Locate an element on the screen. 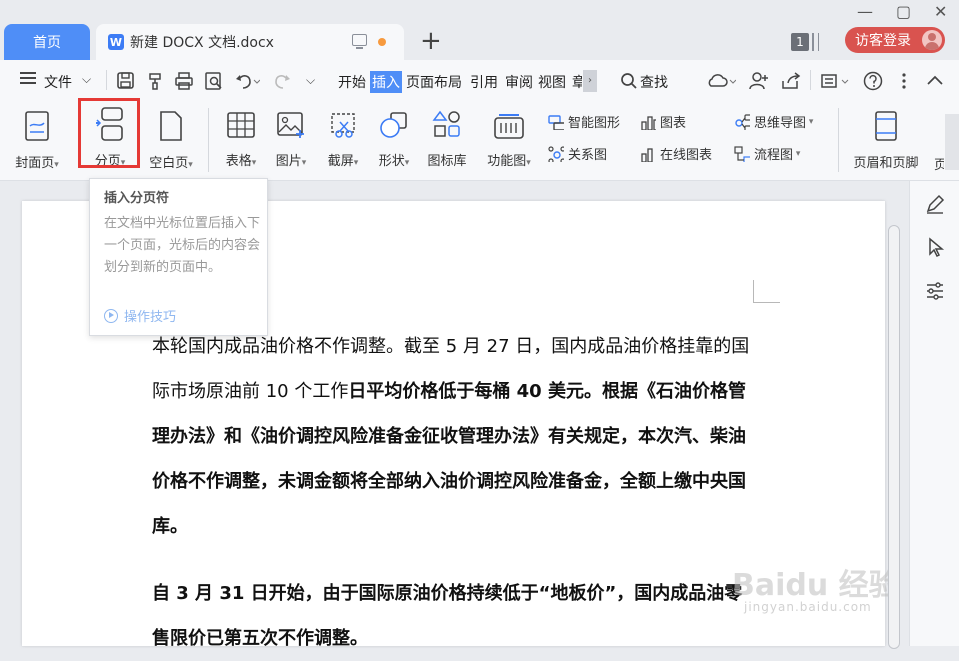  menu-review: 审阅 is located at coordinates (519, 82).